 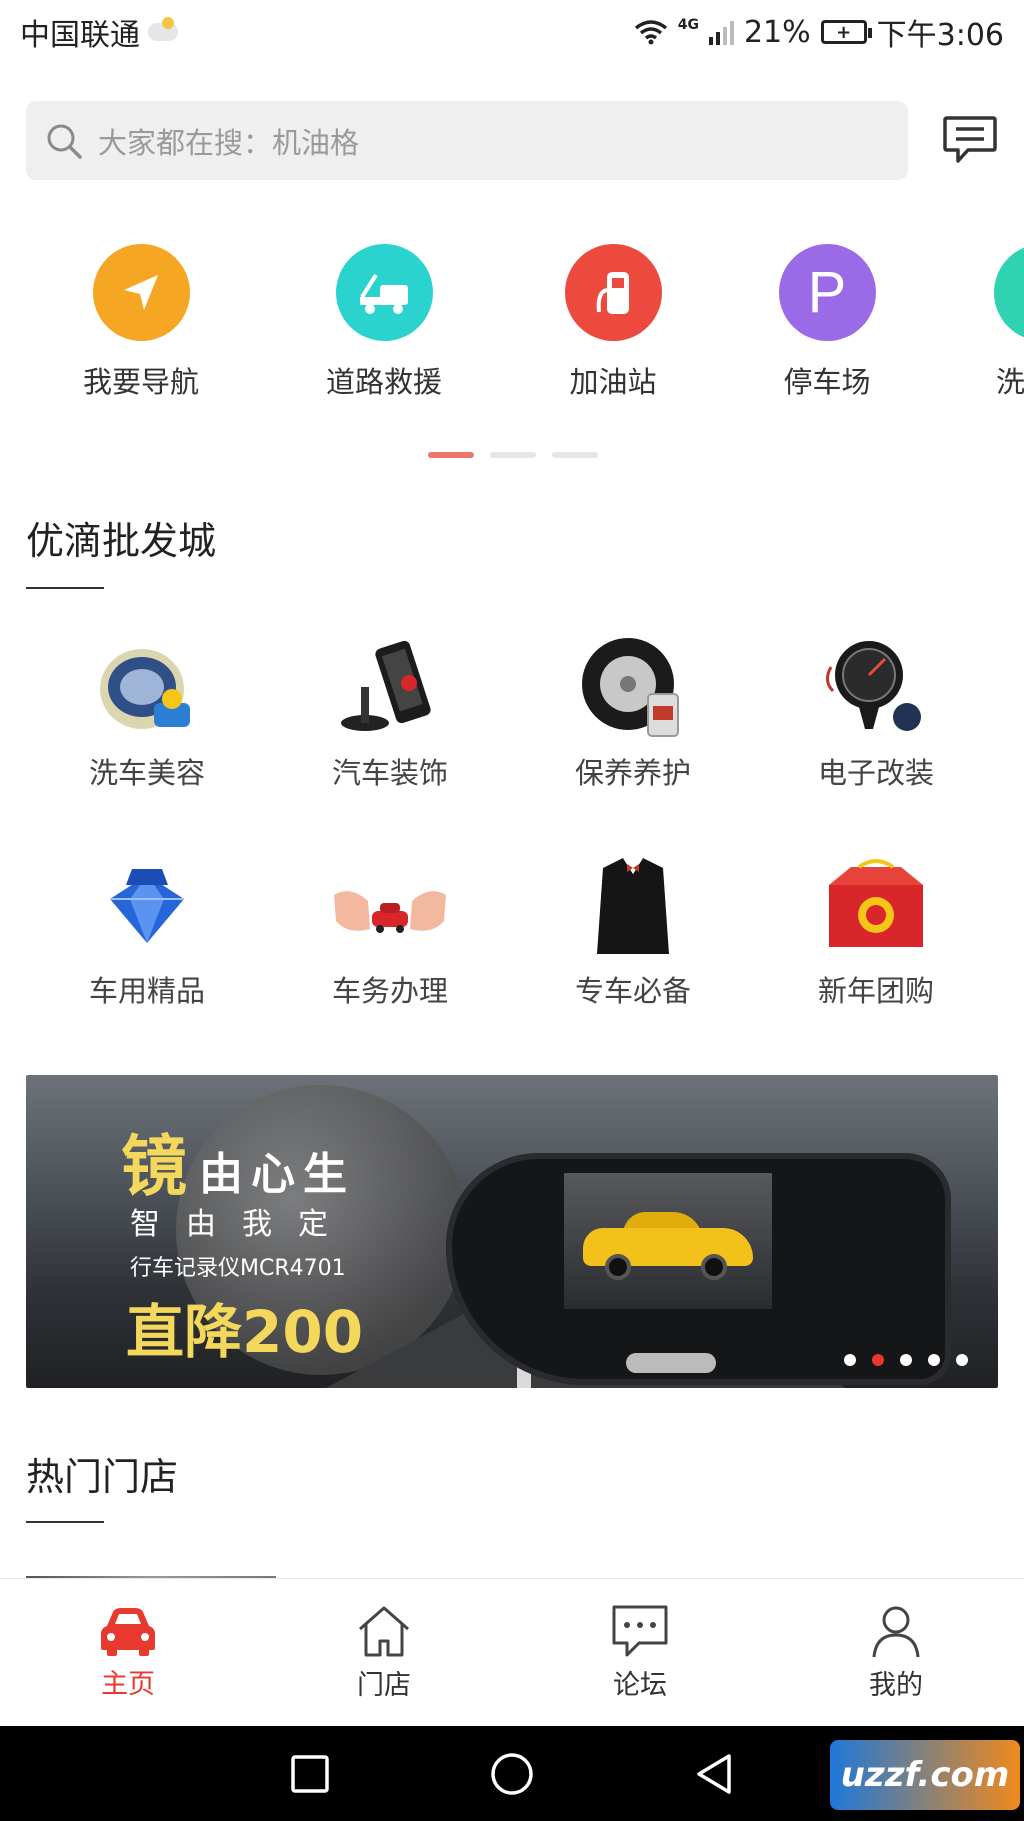 What do you see at coordinates (80, 35) in the screenshot?
I see `carrier-name: 中国联通` at bounding box center [80, 35].